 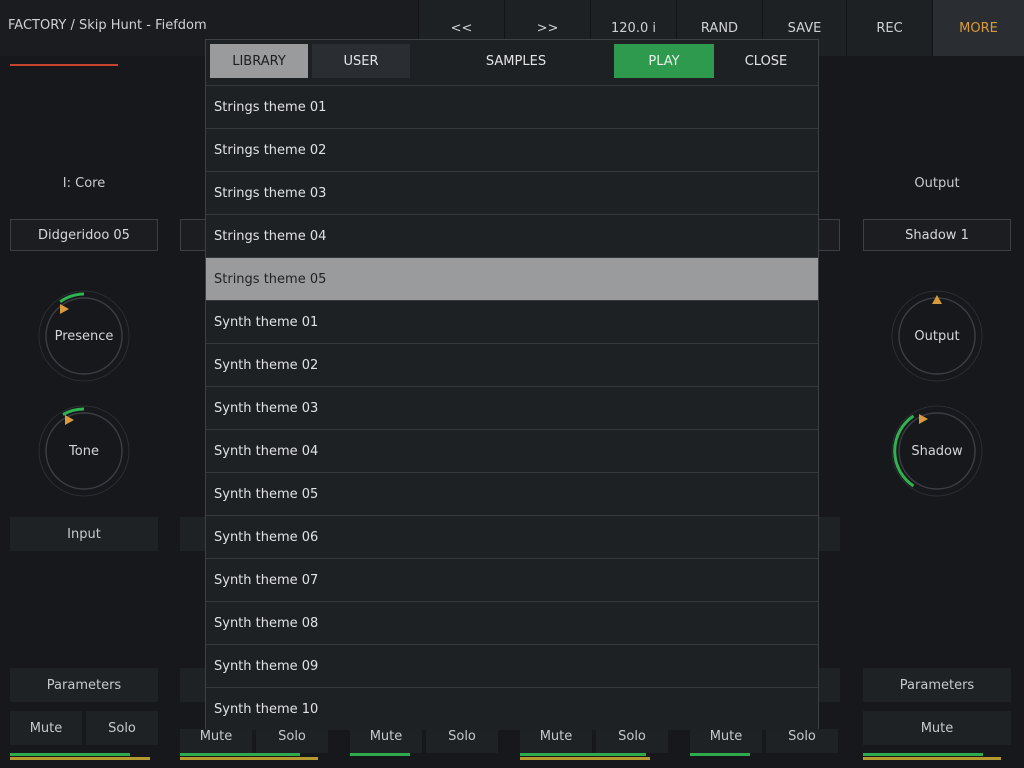 What do you see at coordinates (937, 235) in the screenshot?
I see `right-preset-selector: Shadow 1` at bounding box center [937, 235].